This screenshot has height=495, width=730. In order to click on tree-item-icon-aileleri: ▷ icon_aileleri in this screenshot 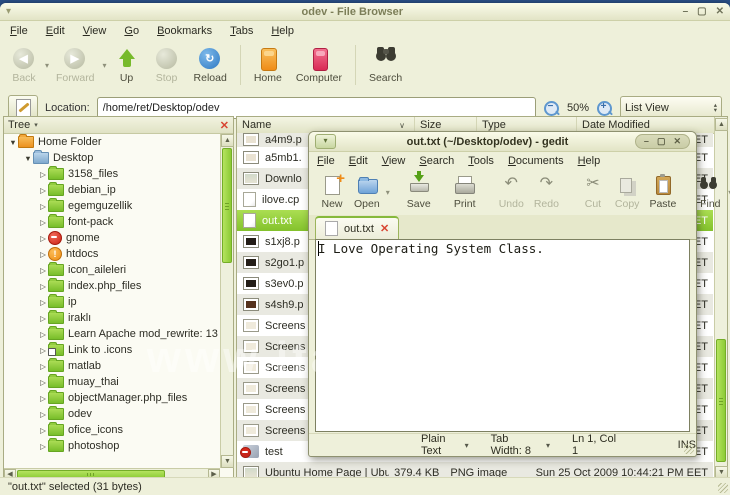, I will do `click(112, 270)`.